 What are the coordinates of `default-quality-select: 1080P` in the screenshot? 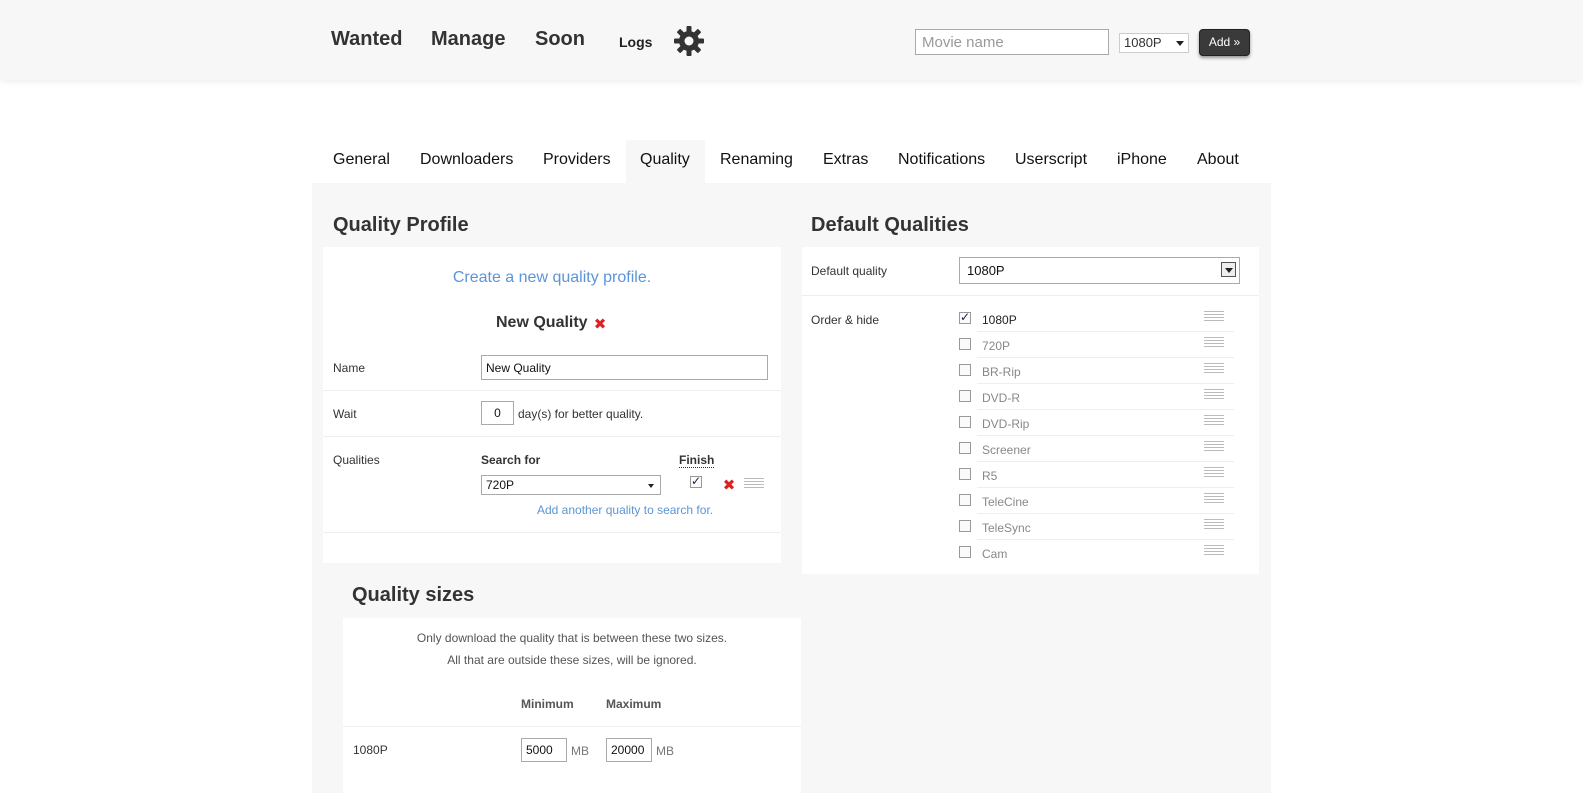 It's located at (1099, 270).